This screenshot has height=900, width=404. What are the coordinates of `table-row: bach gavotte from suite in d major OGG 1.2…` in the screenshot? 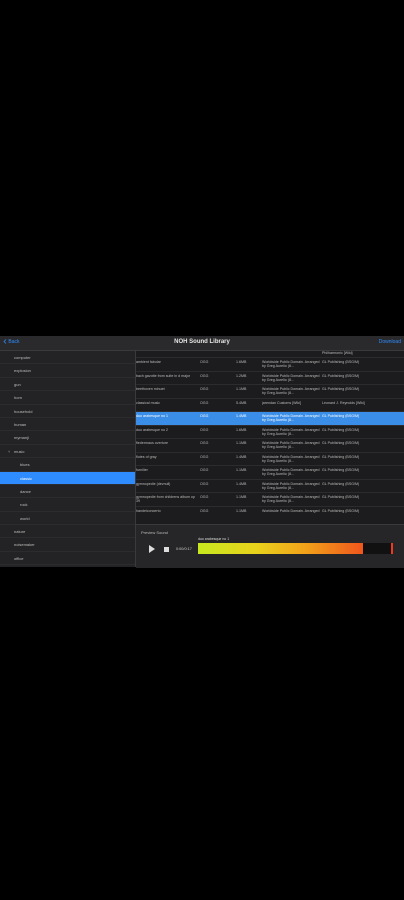 It's located at (270, 378).